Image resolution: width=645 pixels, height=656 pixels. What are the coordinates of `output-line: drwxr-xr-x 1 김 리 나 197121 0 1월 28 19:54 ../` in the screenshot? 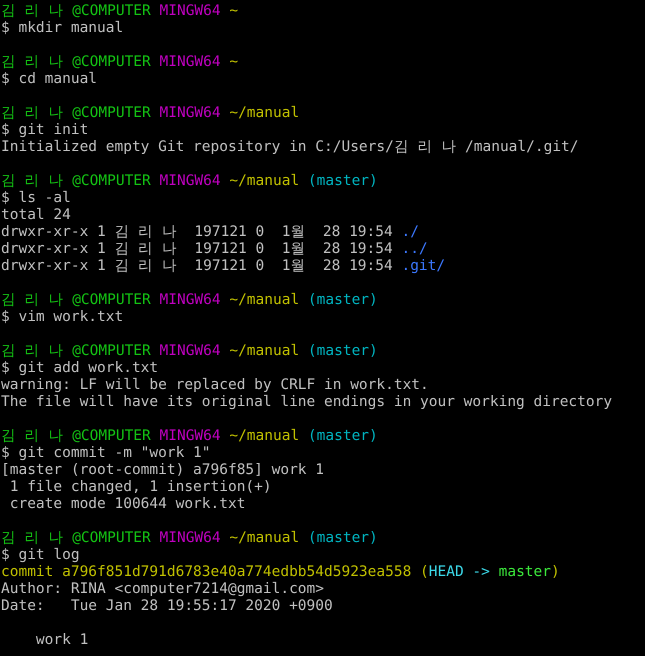 It's located at (214, 249).